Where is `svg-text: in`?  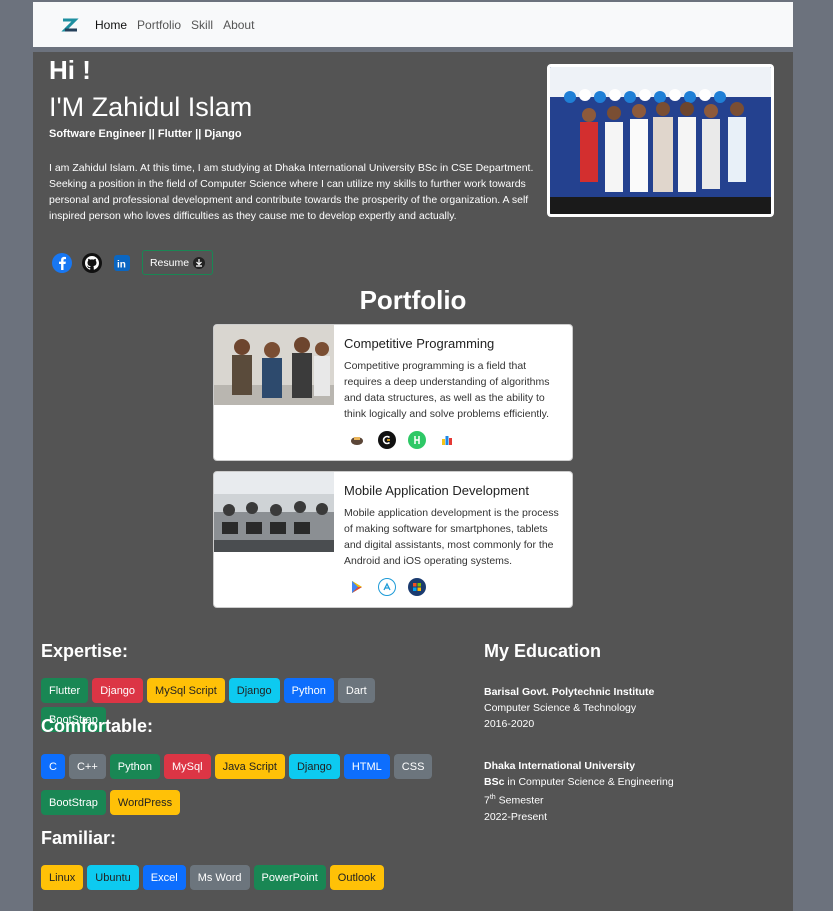 svg-text: in is located at coordinates (121, 264).